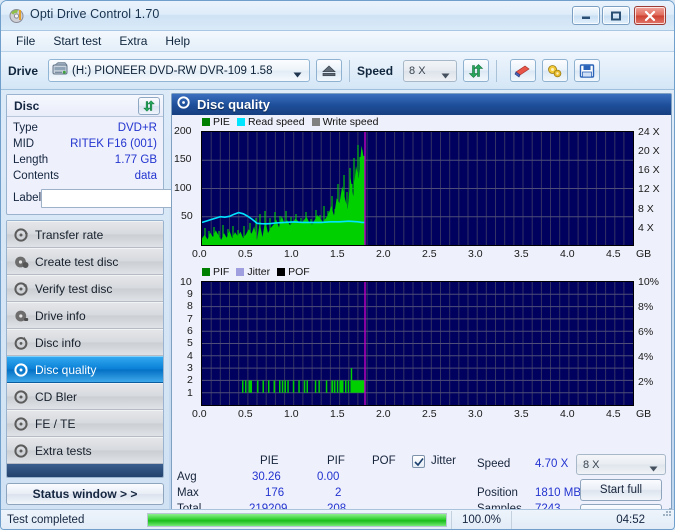 The width and height of the screenshot is (675, 530). What do you see at coordinates (621, 464) in the screenshot?
I see `test-speed-select: 8 X` at bounding box center [621, 464].